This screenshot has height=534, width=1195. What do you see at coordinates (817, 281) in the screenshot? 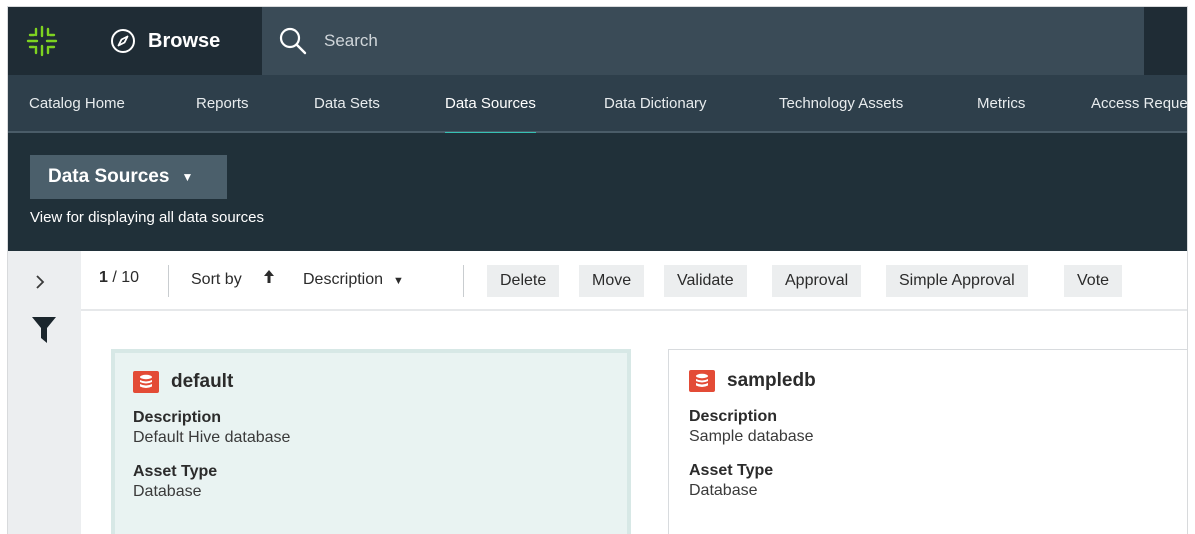
I see `approval-button: Approval` at bounding box center [817, 281].